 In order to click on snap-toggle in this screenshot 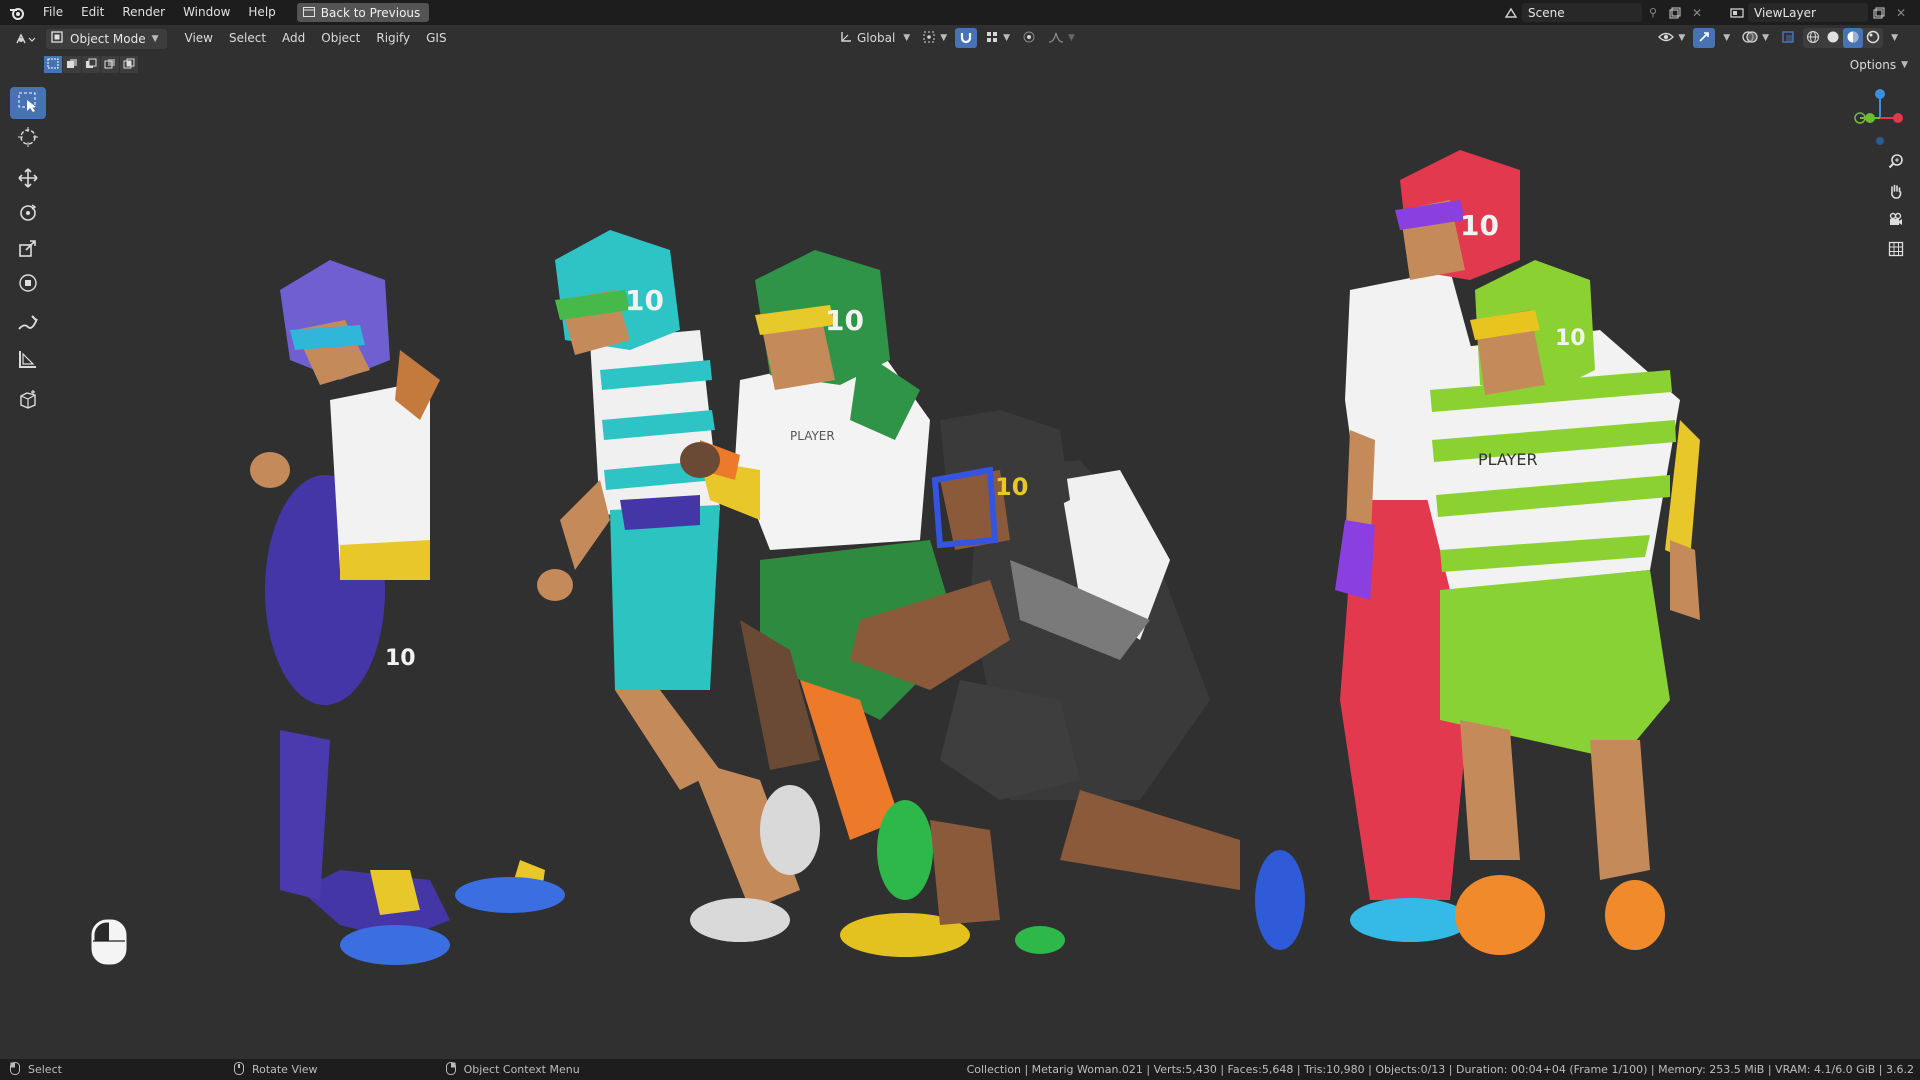, I will do `click(966, 38)`.